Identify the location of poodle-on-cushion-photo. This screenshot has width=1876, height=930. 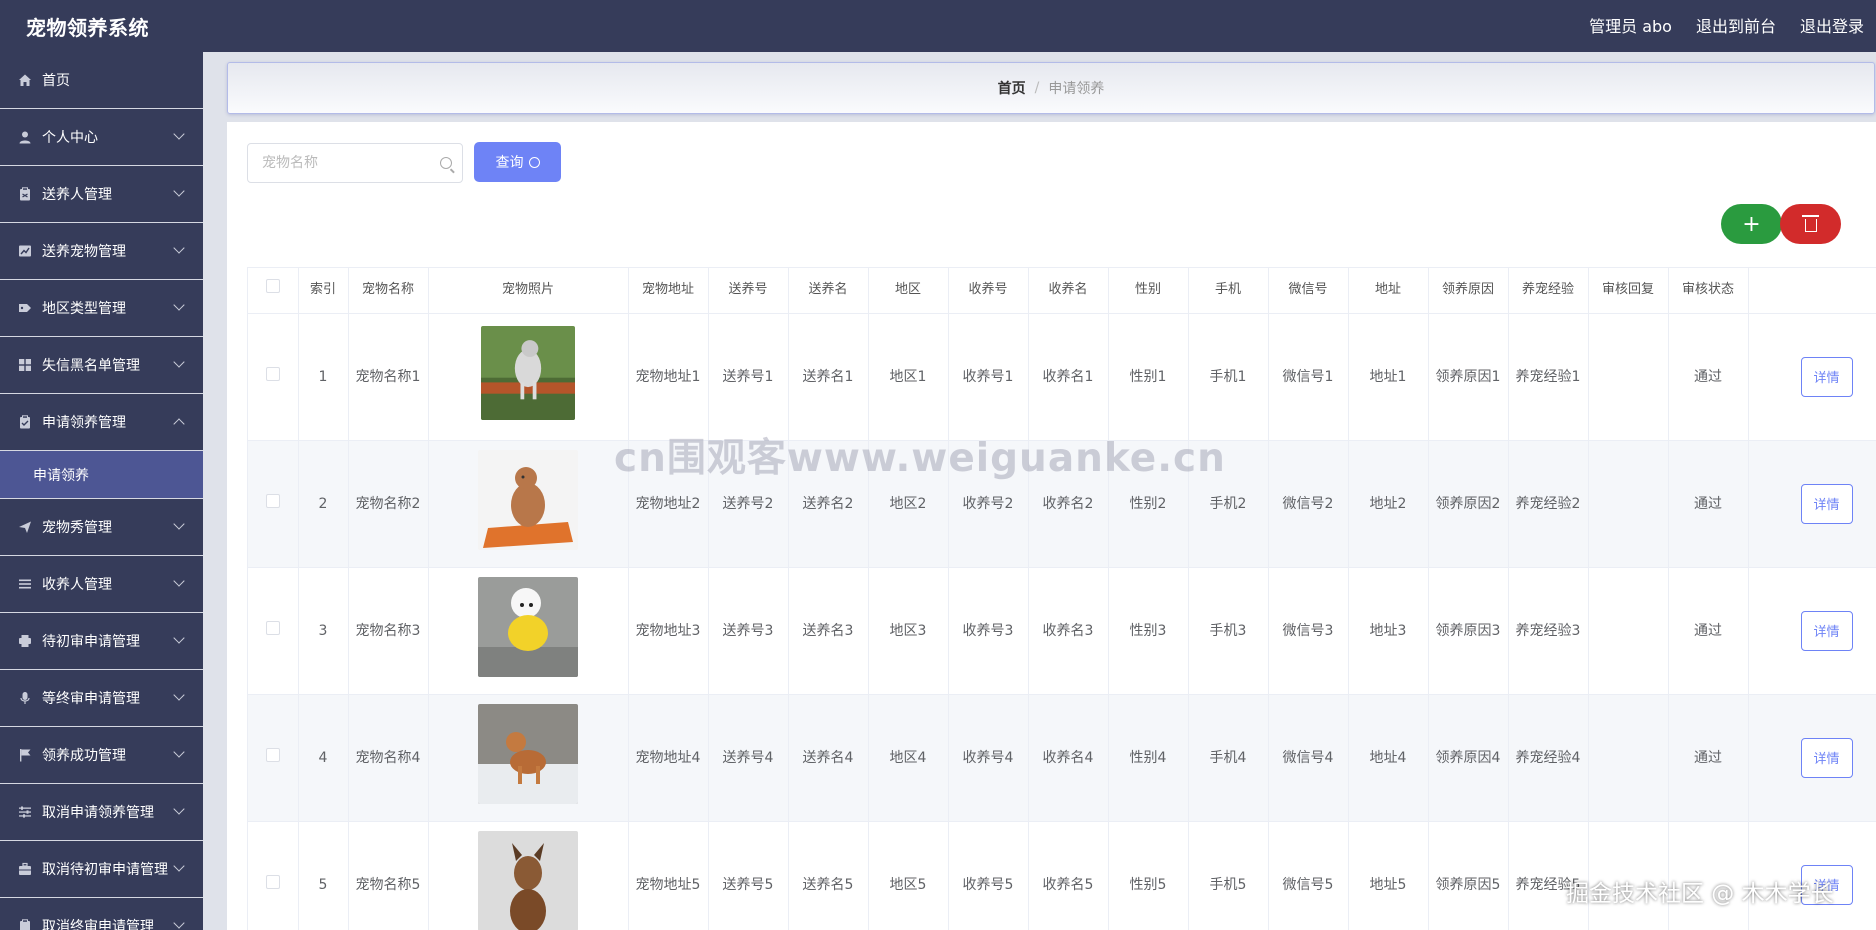
(528, 500).